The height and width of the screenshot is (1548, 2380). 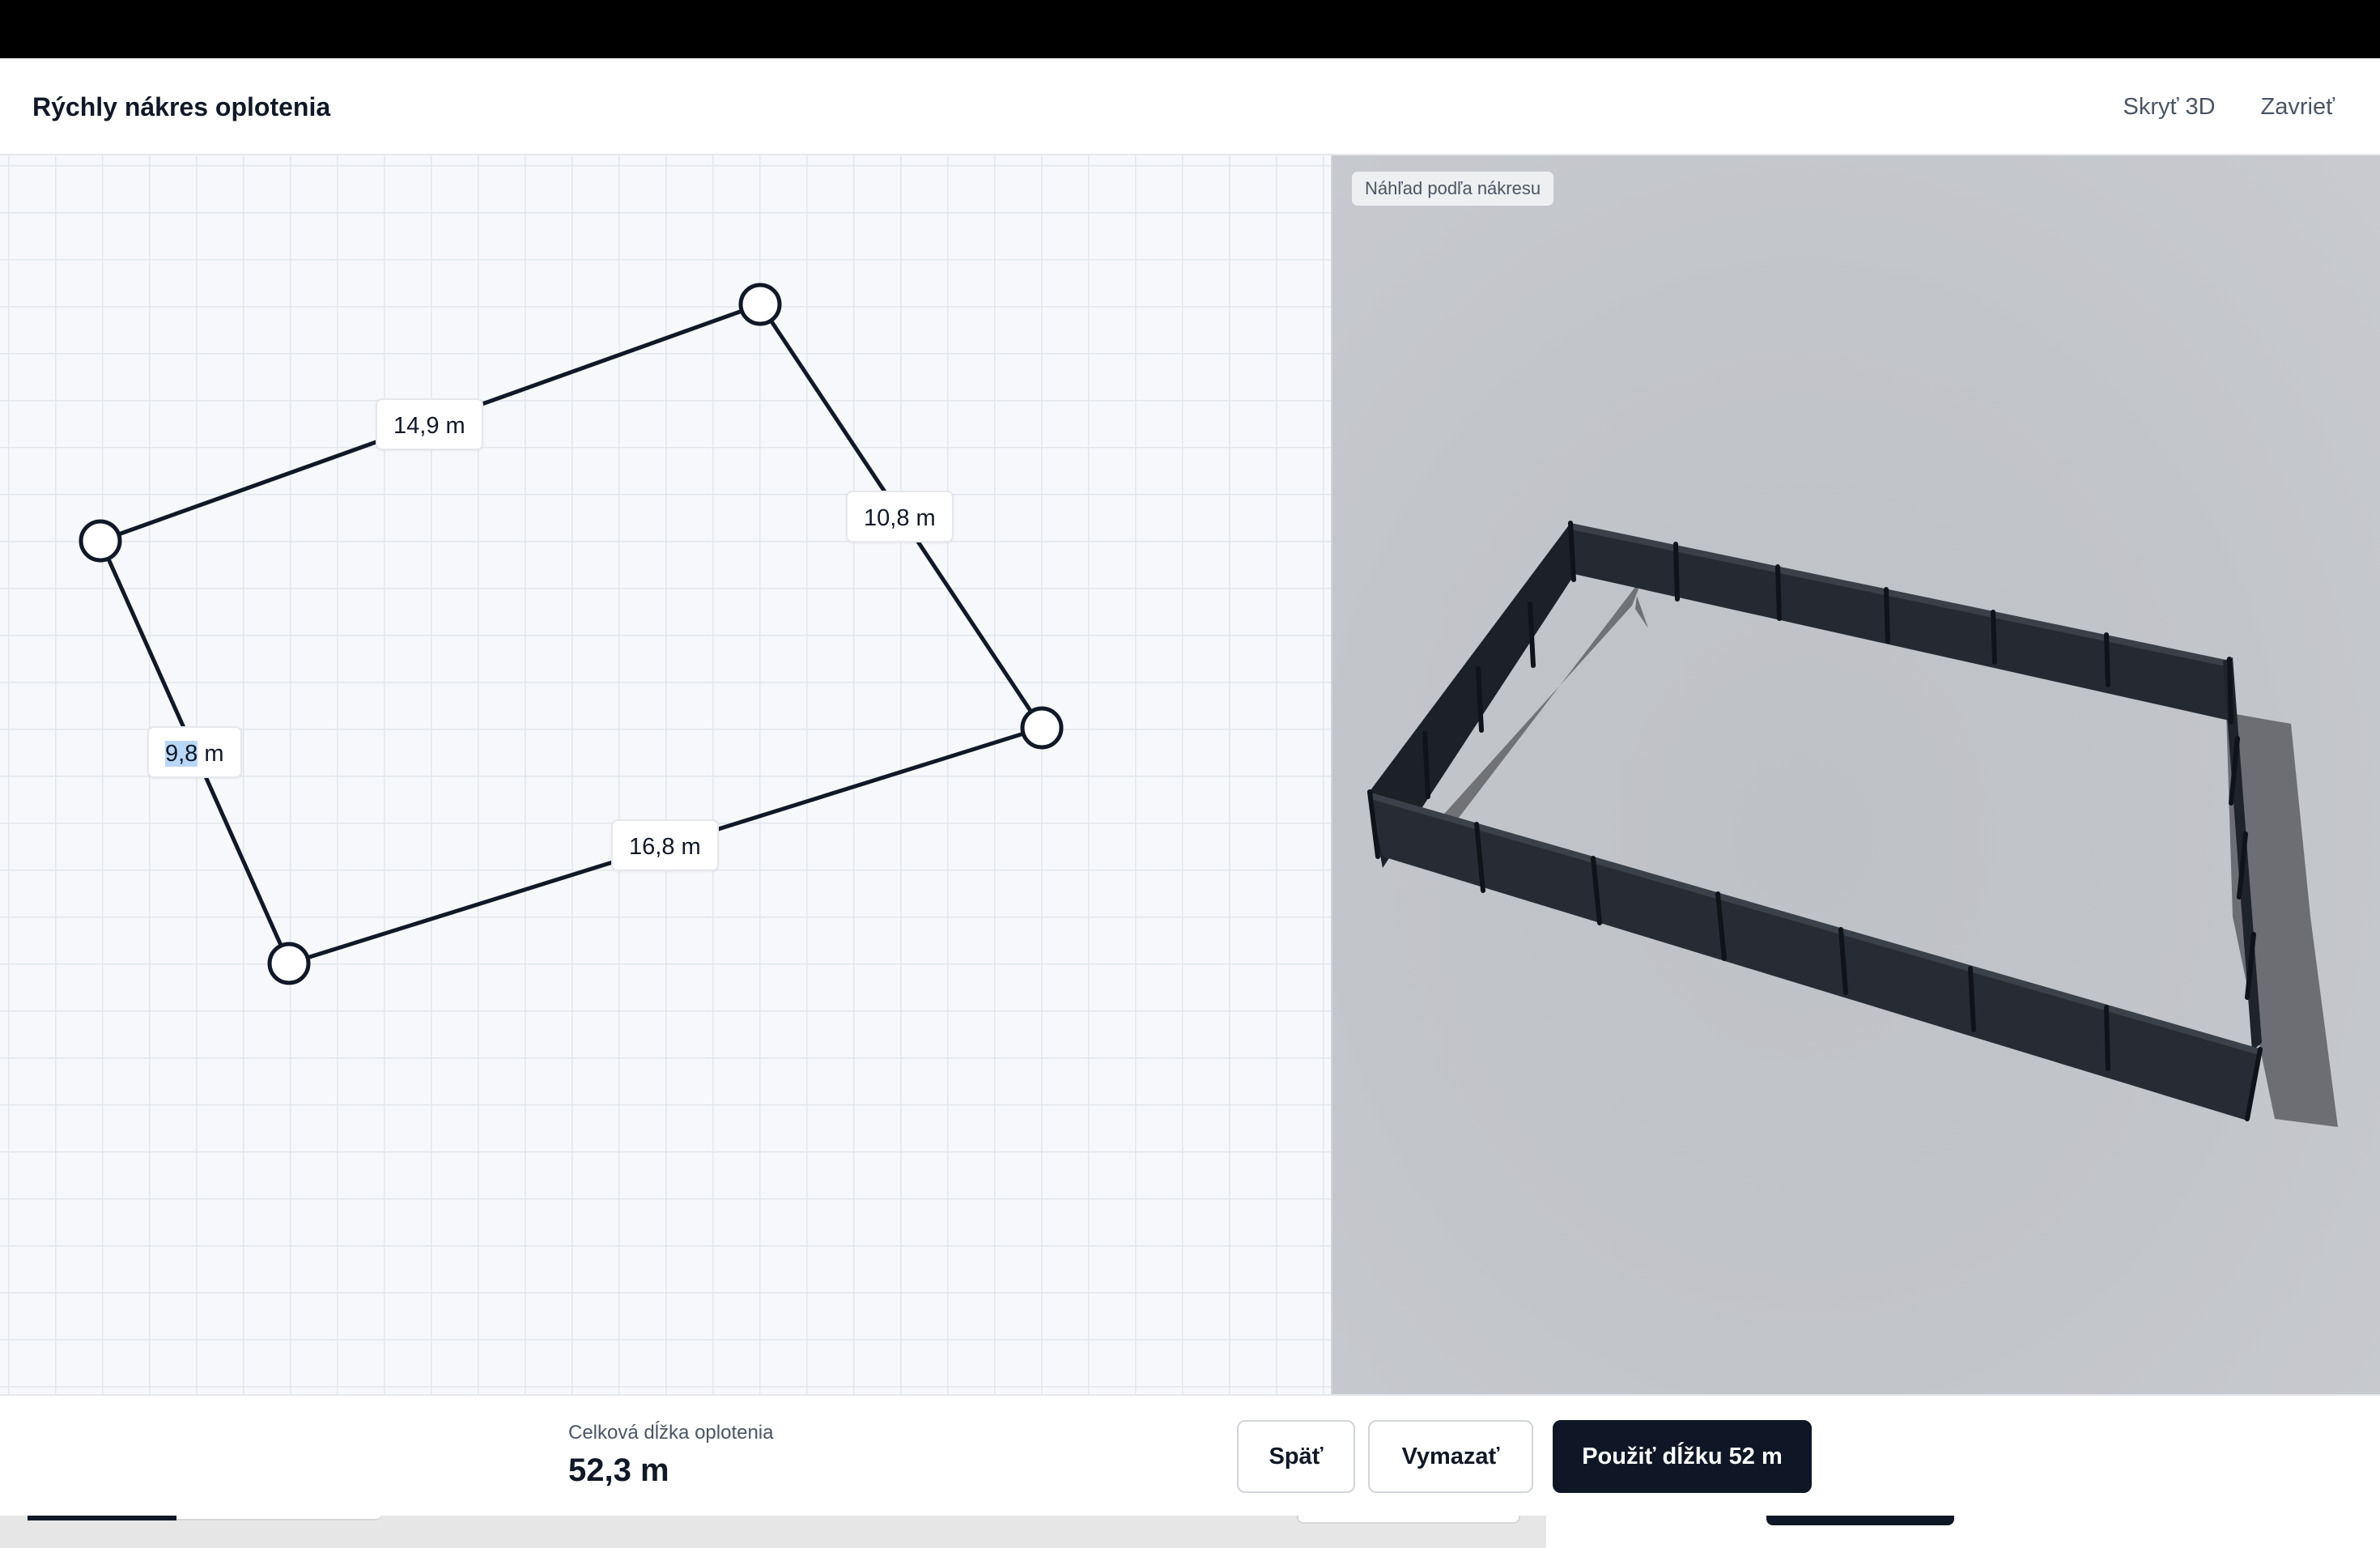 I want to click on back-button: Späť, so click(x=1296, y=1456).